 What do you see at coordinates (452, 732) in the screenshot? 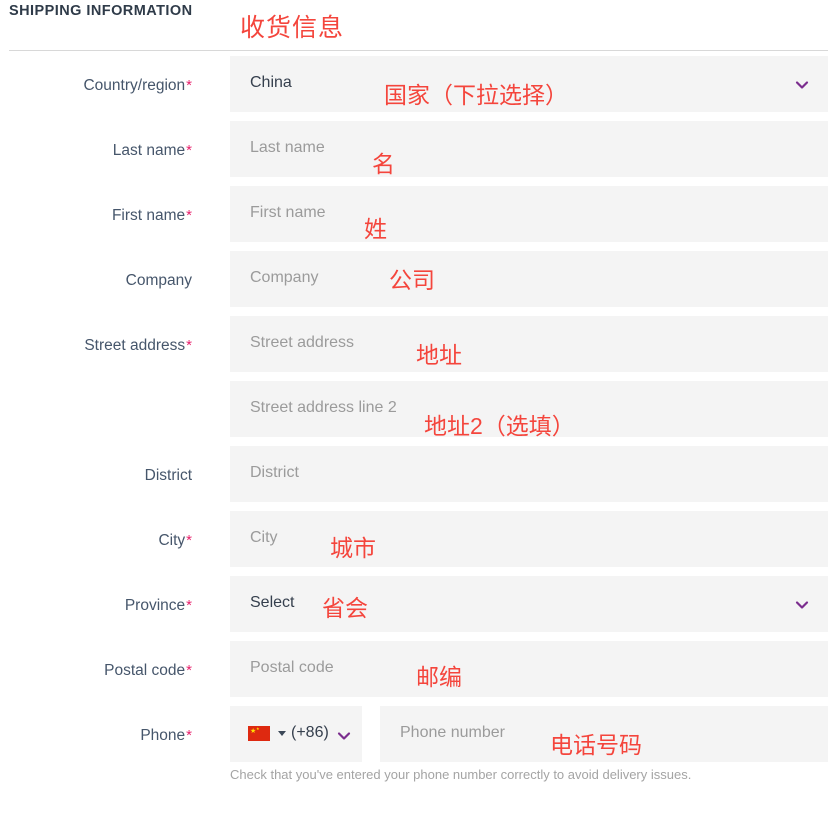
I see `input-phone-number-placeholder: Phone number` at bounding box center [452, 732].